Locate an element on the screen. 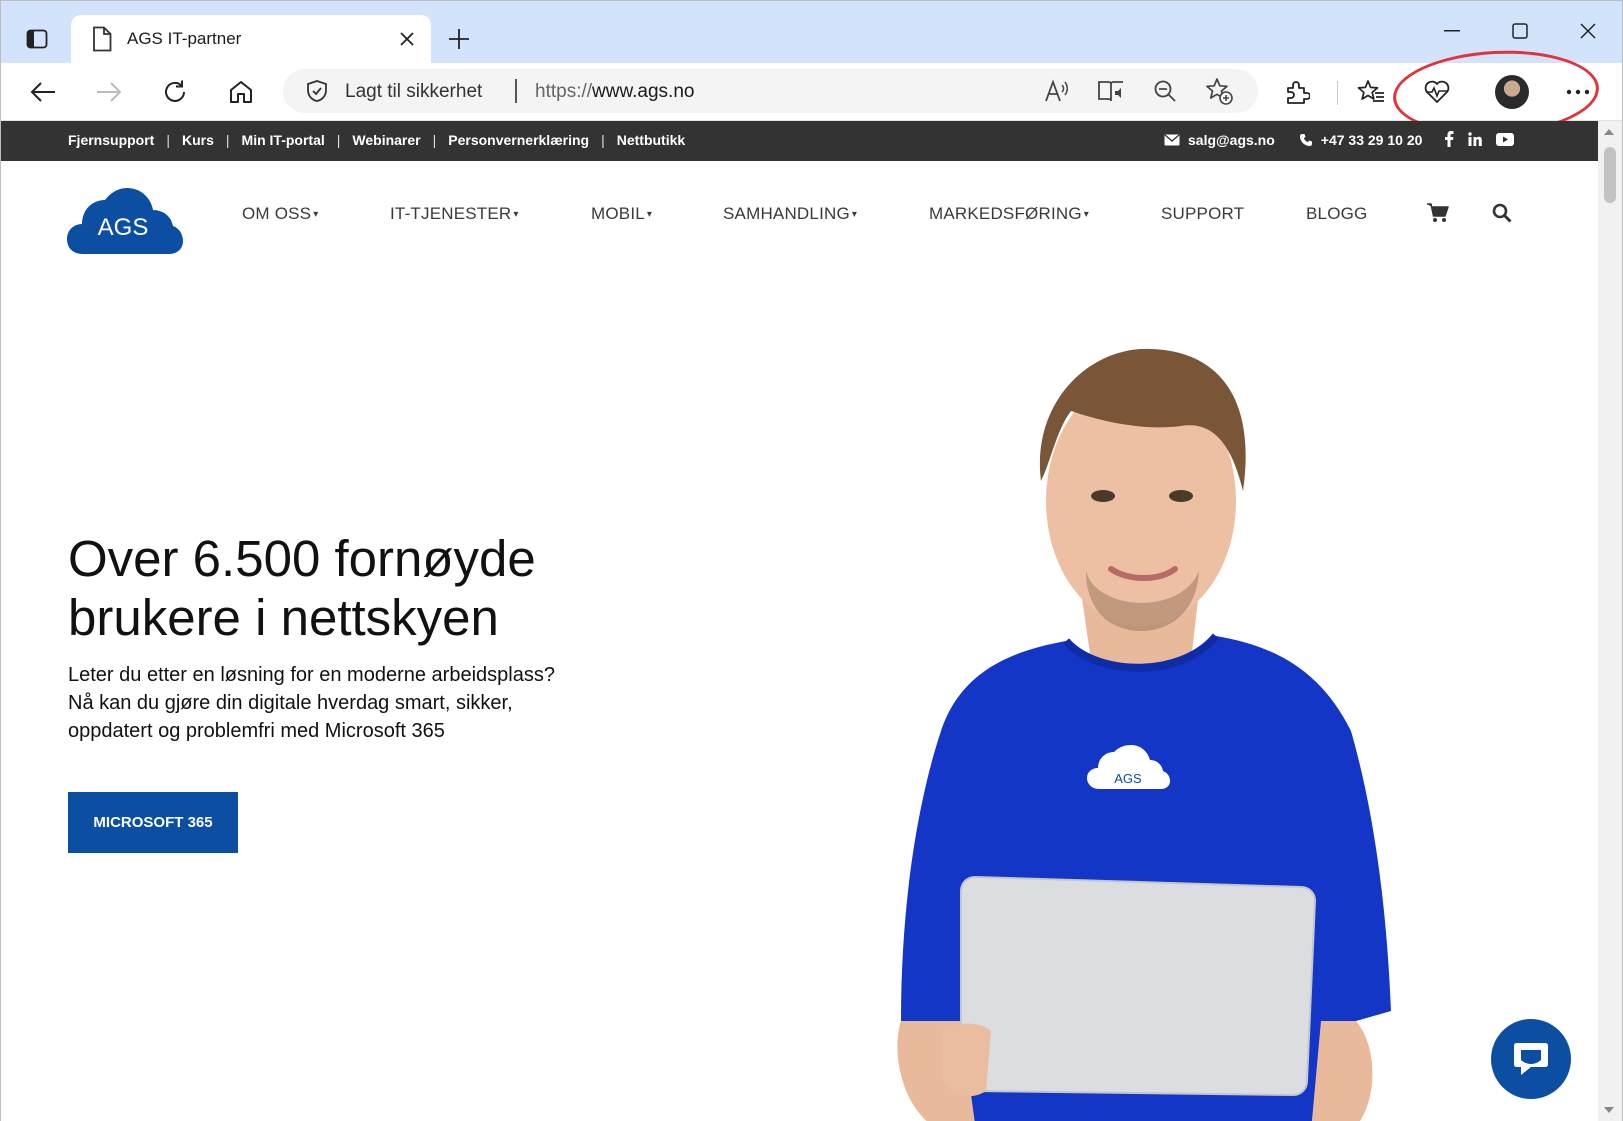 This screenshot has width=1623, height=1121. nav-it-tjenester: IT-TJENESTER ▾ is located at coordinates (454, 214).